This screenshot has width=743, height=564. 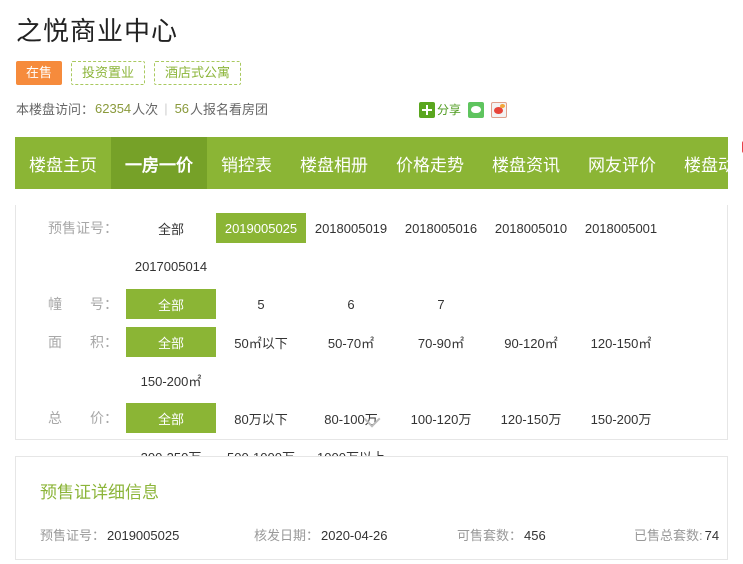 I want to click on permit-field-issue-date: 核发日期： 2020-04-26, so click(x=355, y=534).